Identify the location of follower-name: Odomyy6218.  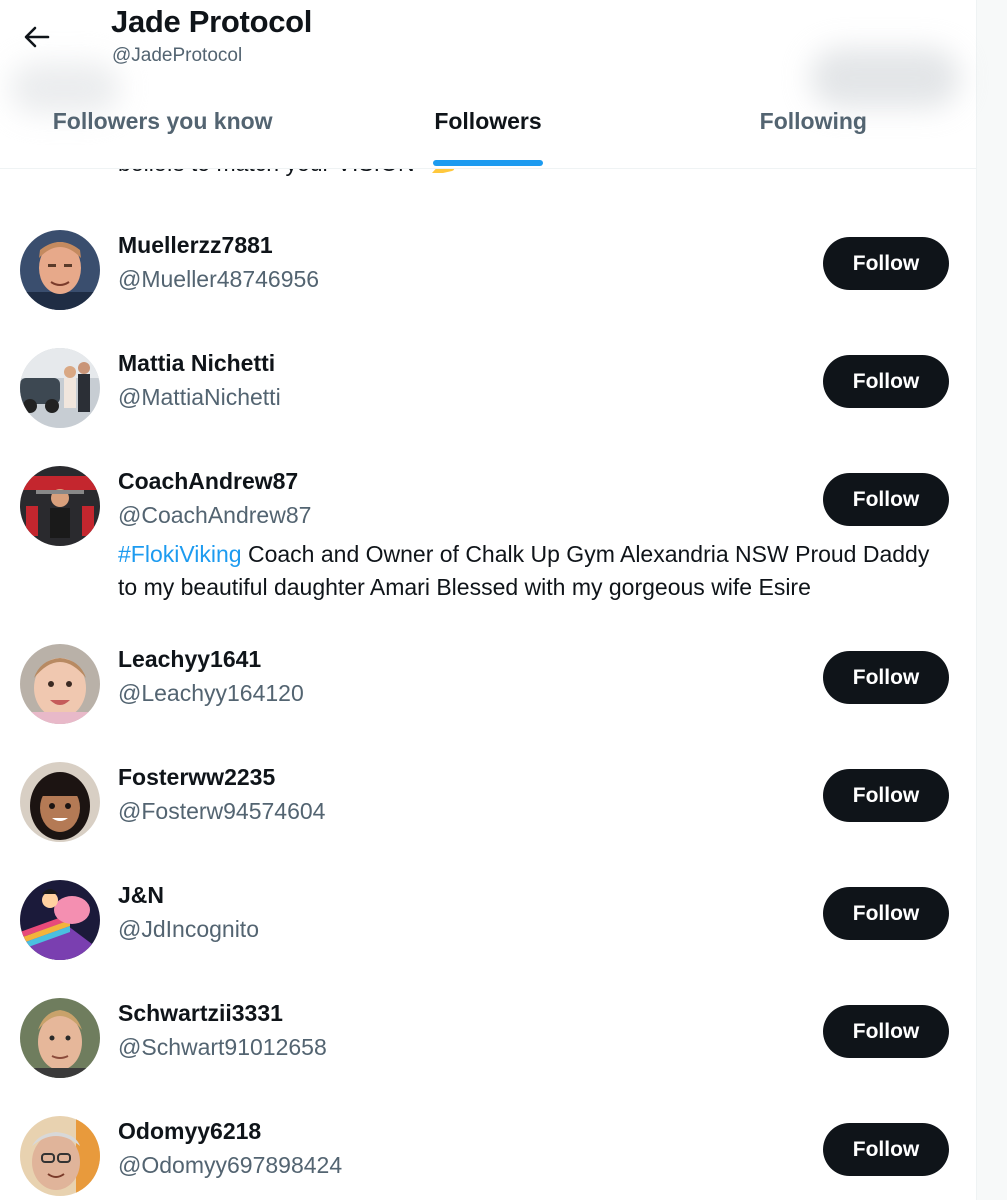
(189, 1131).